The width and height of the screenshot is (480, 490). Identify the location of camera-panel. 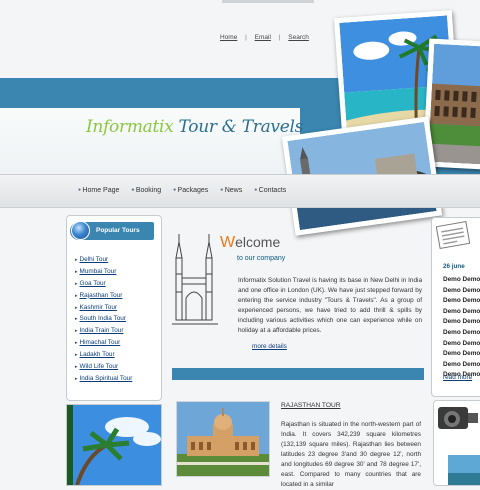
(456, 443).